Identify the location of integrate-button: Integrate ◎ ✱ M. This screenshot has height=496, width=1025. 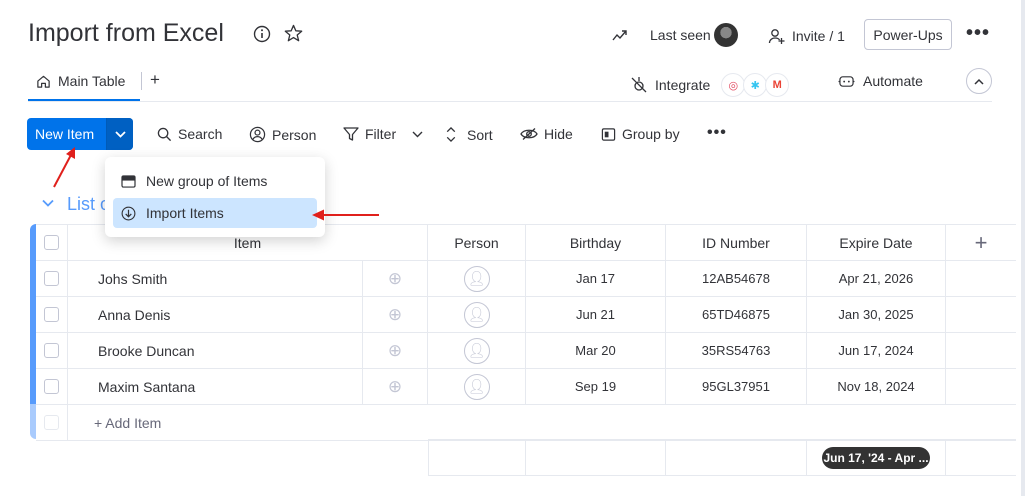
(710, 85).